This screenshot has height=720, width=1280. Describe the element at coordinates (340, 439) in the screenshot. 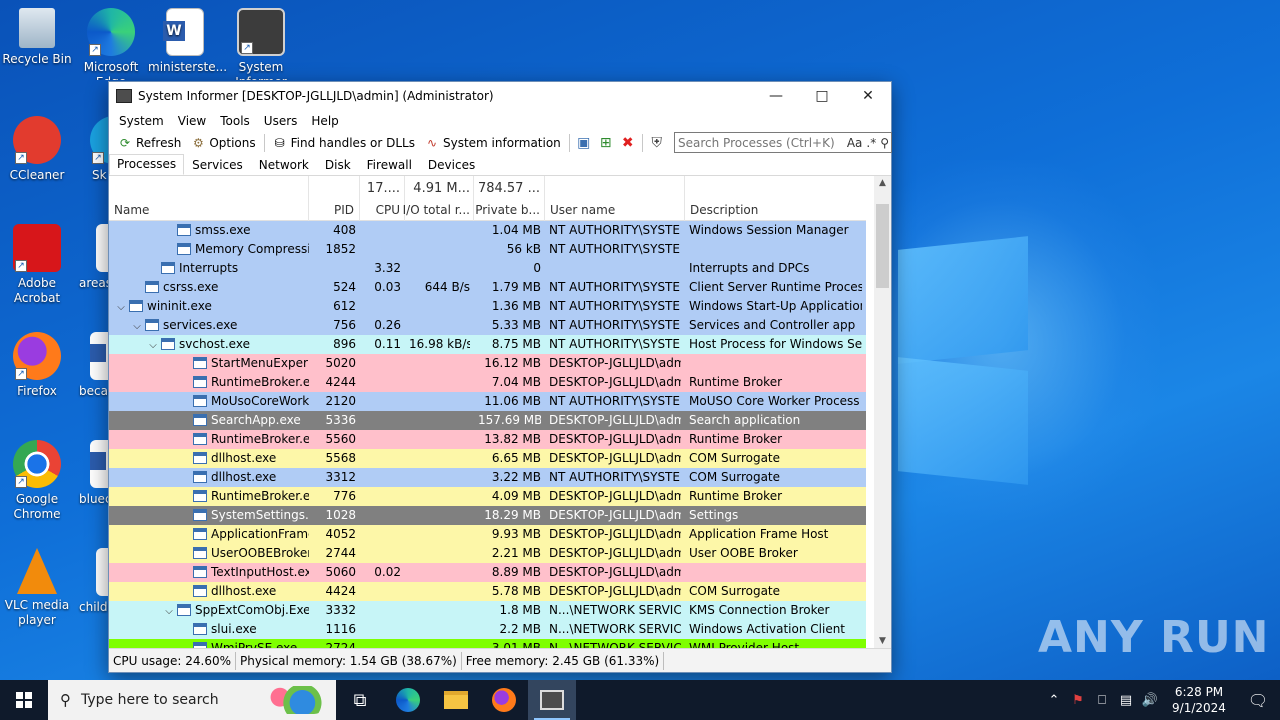

I see `cell-pid: 5560` at that location.